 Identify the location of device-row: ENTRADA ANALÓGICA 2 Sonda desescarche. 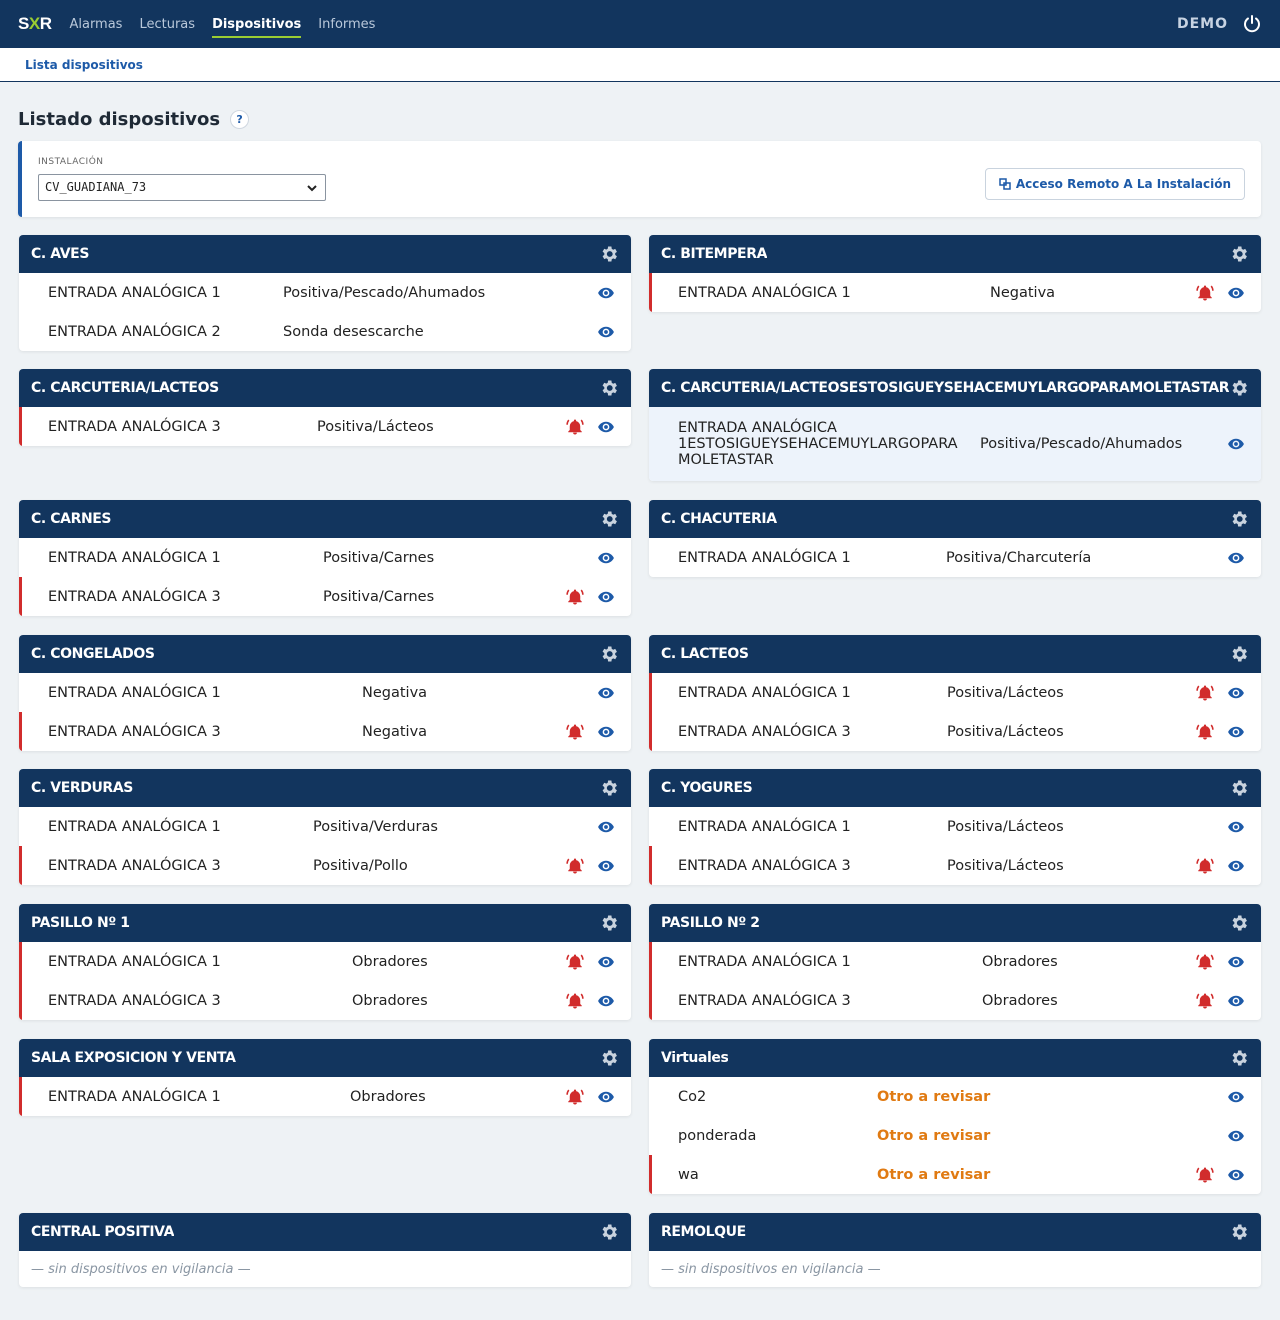
(325, 331).